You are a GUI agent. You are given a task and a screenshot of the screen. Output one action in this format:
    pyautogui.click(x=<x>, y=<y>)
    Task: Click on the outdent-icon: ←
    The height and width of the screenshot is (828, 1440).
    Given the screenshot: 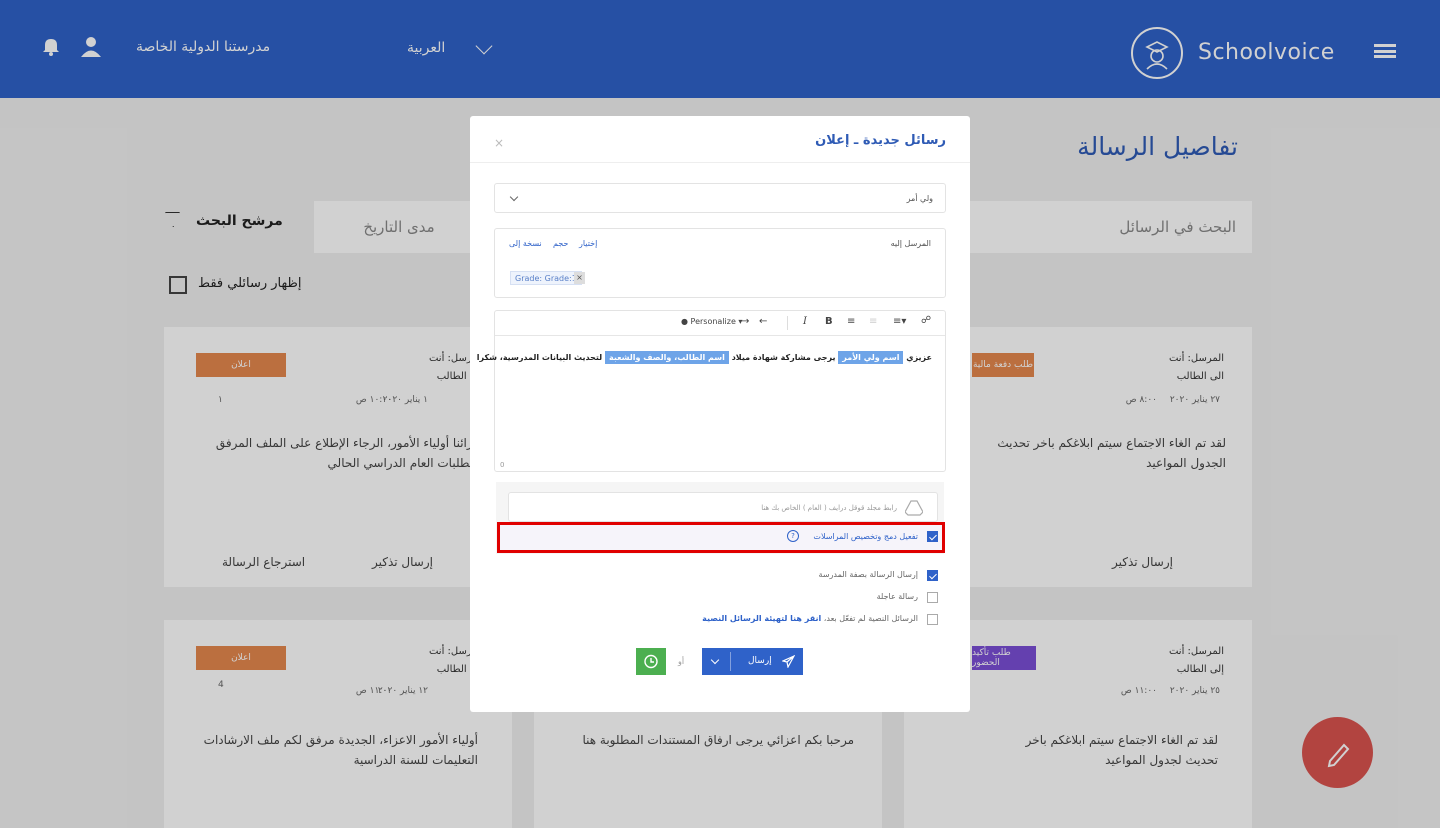 What is the action you would take?
    pyautogui.click(x=763, y=321)
    